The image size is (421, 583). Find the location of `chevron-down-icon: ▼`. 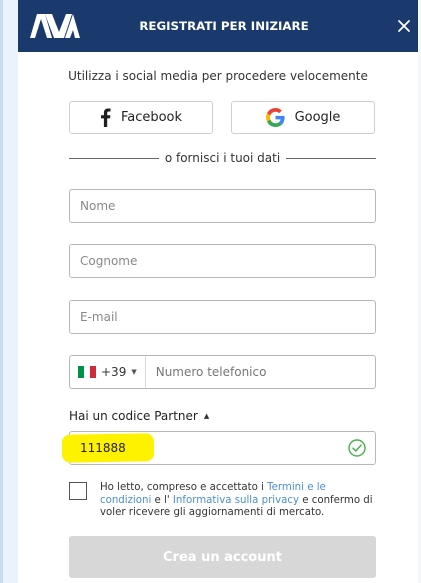

chevron-down-icon: ▼ is located at coordinates (134, 371).